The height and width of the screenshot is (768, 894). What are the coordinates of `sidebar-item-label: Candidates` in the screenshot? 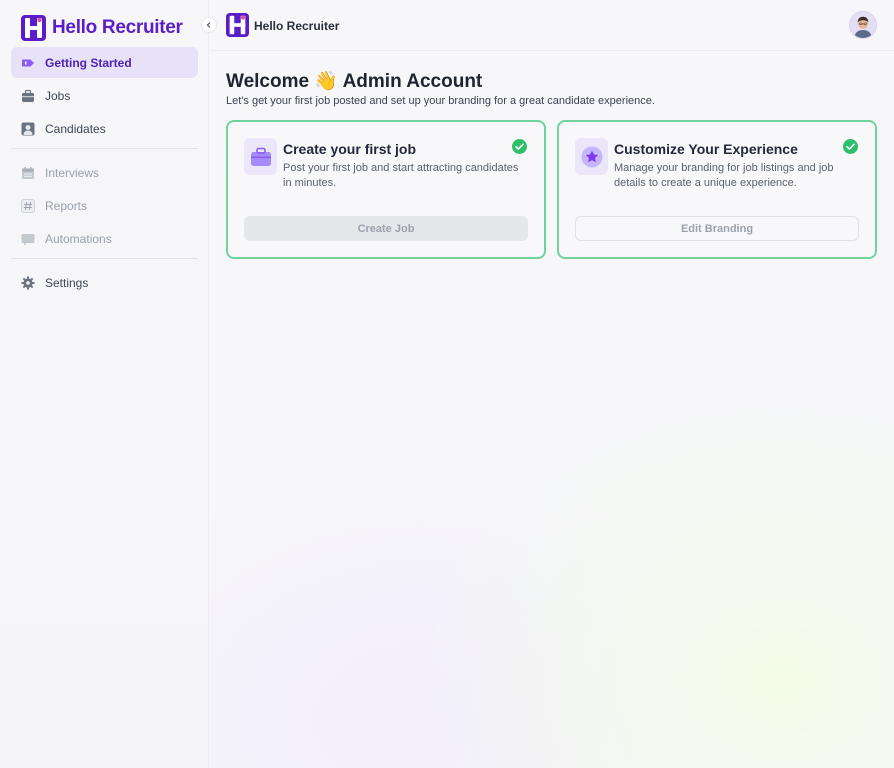 It's located at (75, 128).